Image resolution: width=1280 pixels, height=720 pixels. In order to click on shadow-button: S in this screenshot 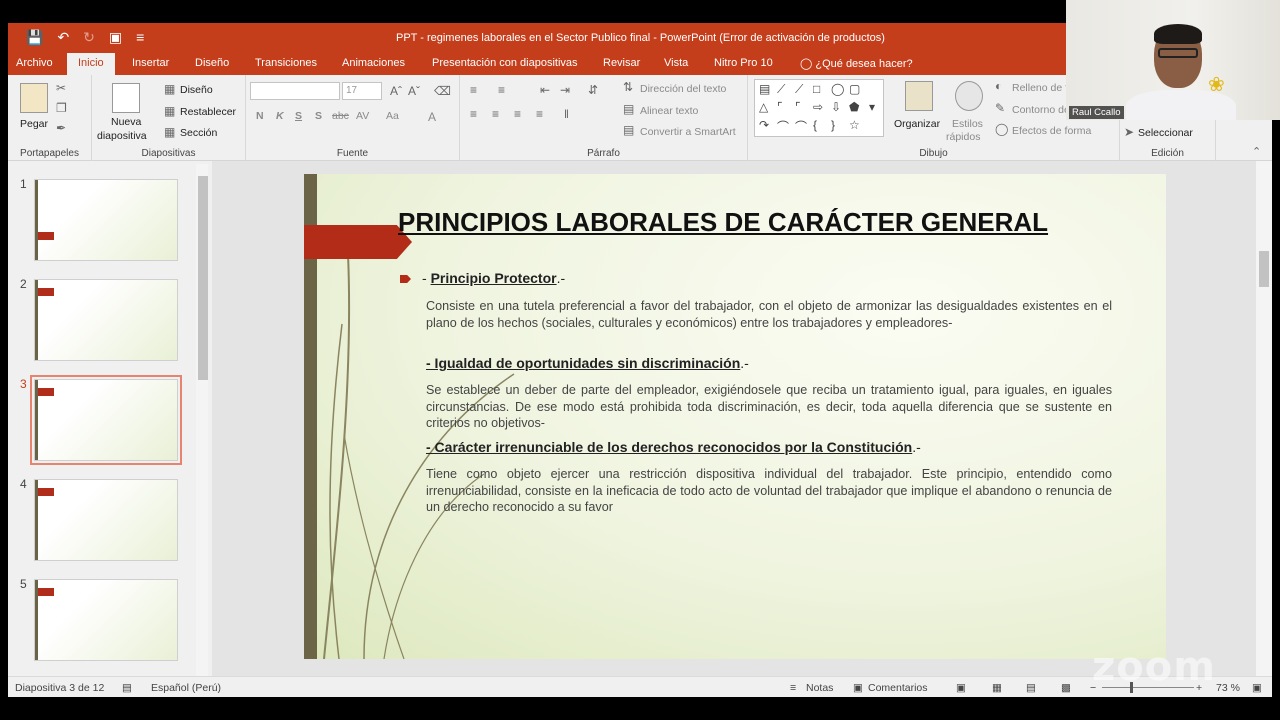, I will do `click(318, 116)`.